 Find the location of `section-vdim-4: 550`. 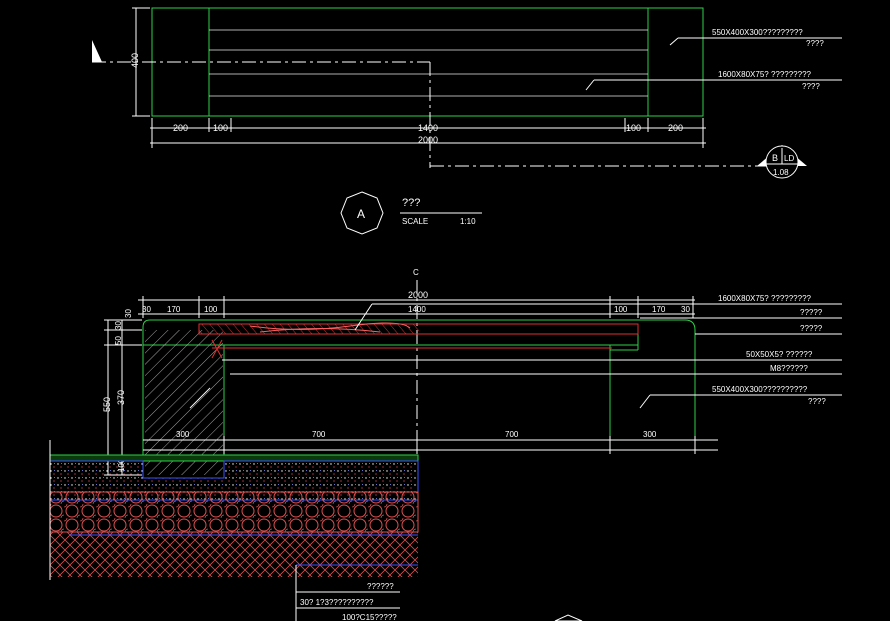

section-vdim-4: 550 is located at coordinates (107, 404).